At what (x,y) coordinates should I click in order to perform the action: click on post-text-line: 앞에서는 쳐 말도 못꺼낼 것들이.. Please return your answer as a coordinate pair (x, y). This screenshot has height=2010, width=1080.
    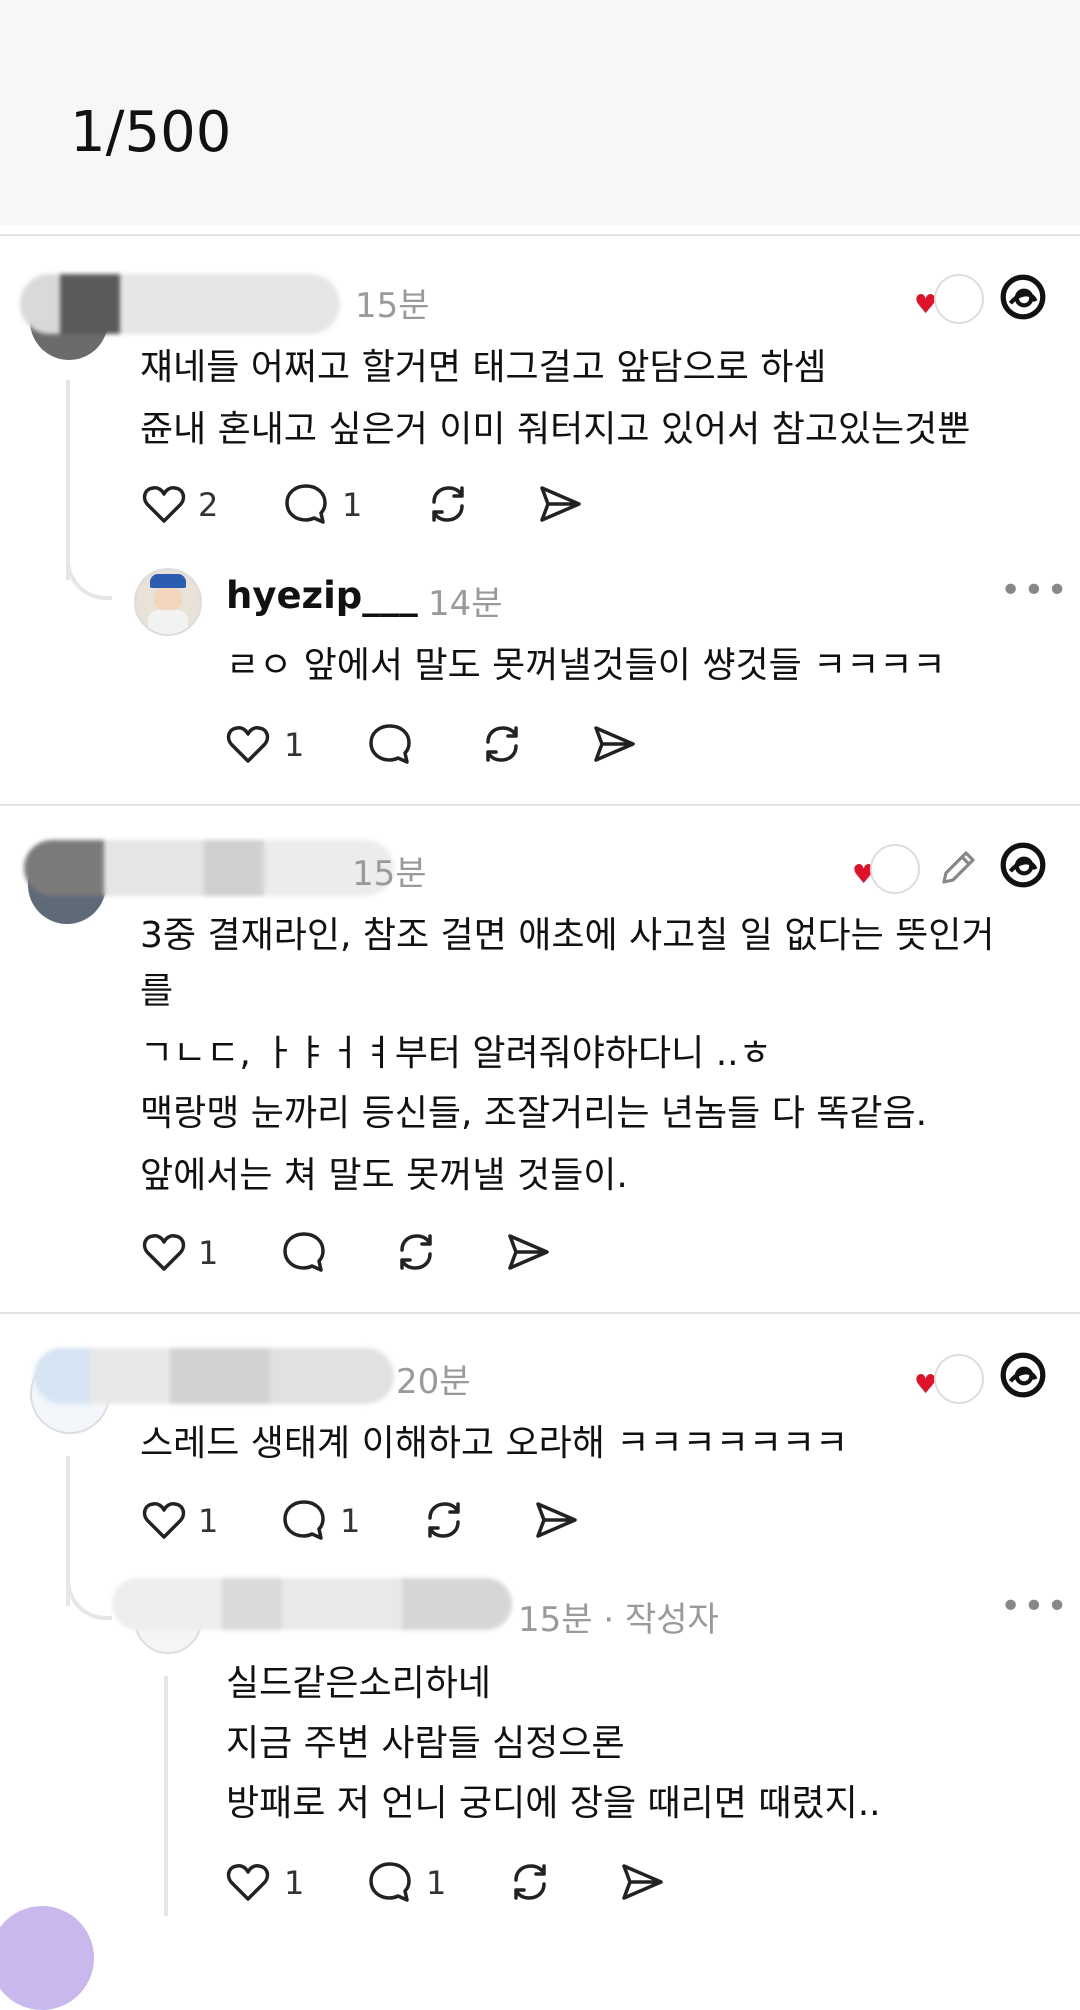
    Looking at the image, I should click on (384, 1175).